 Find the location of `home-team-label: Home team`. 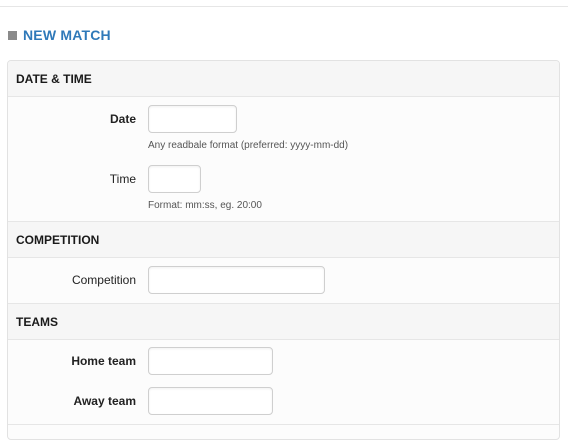

home-team-label: Home team is located at coordinates (103, 361).